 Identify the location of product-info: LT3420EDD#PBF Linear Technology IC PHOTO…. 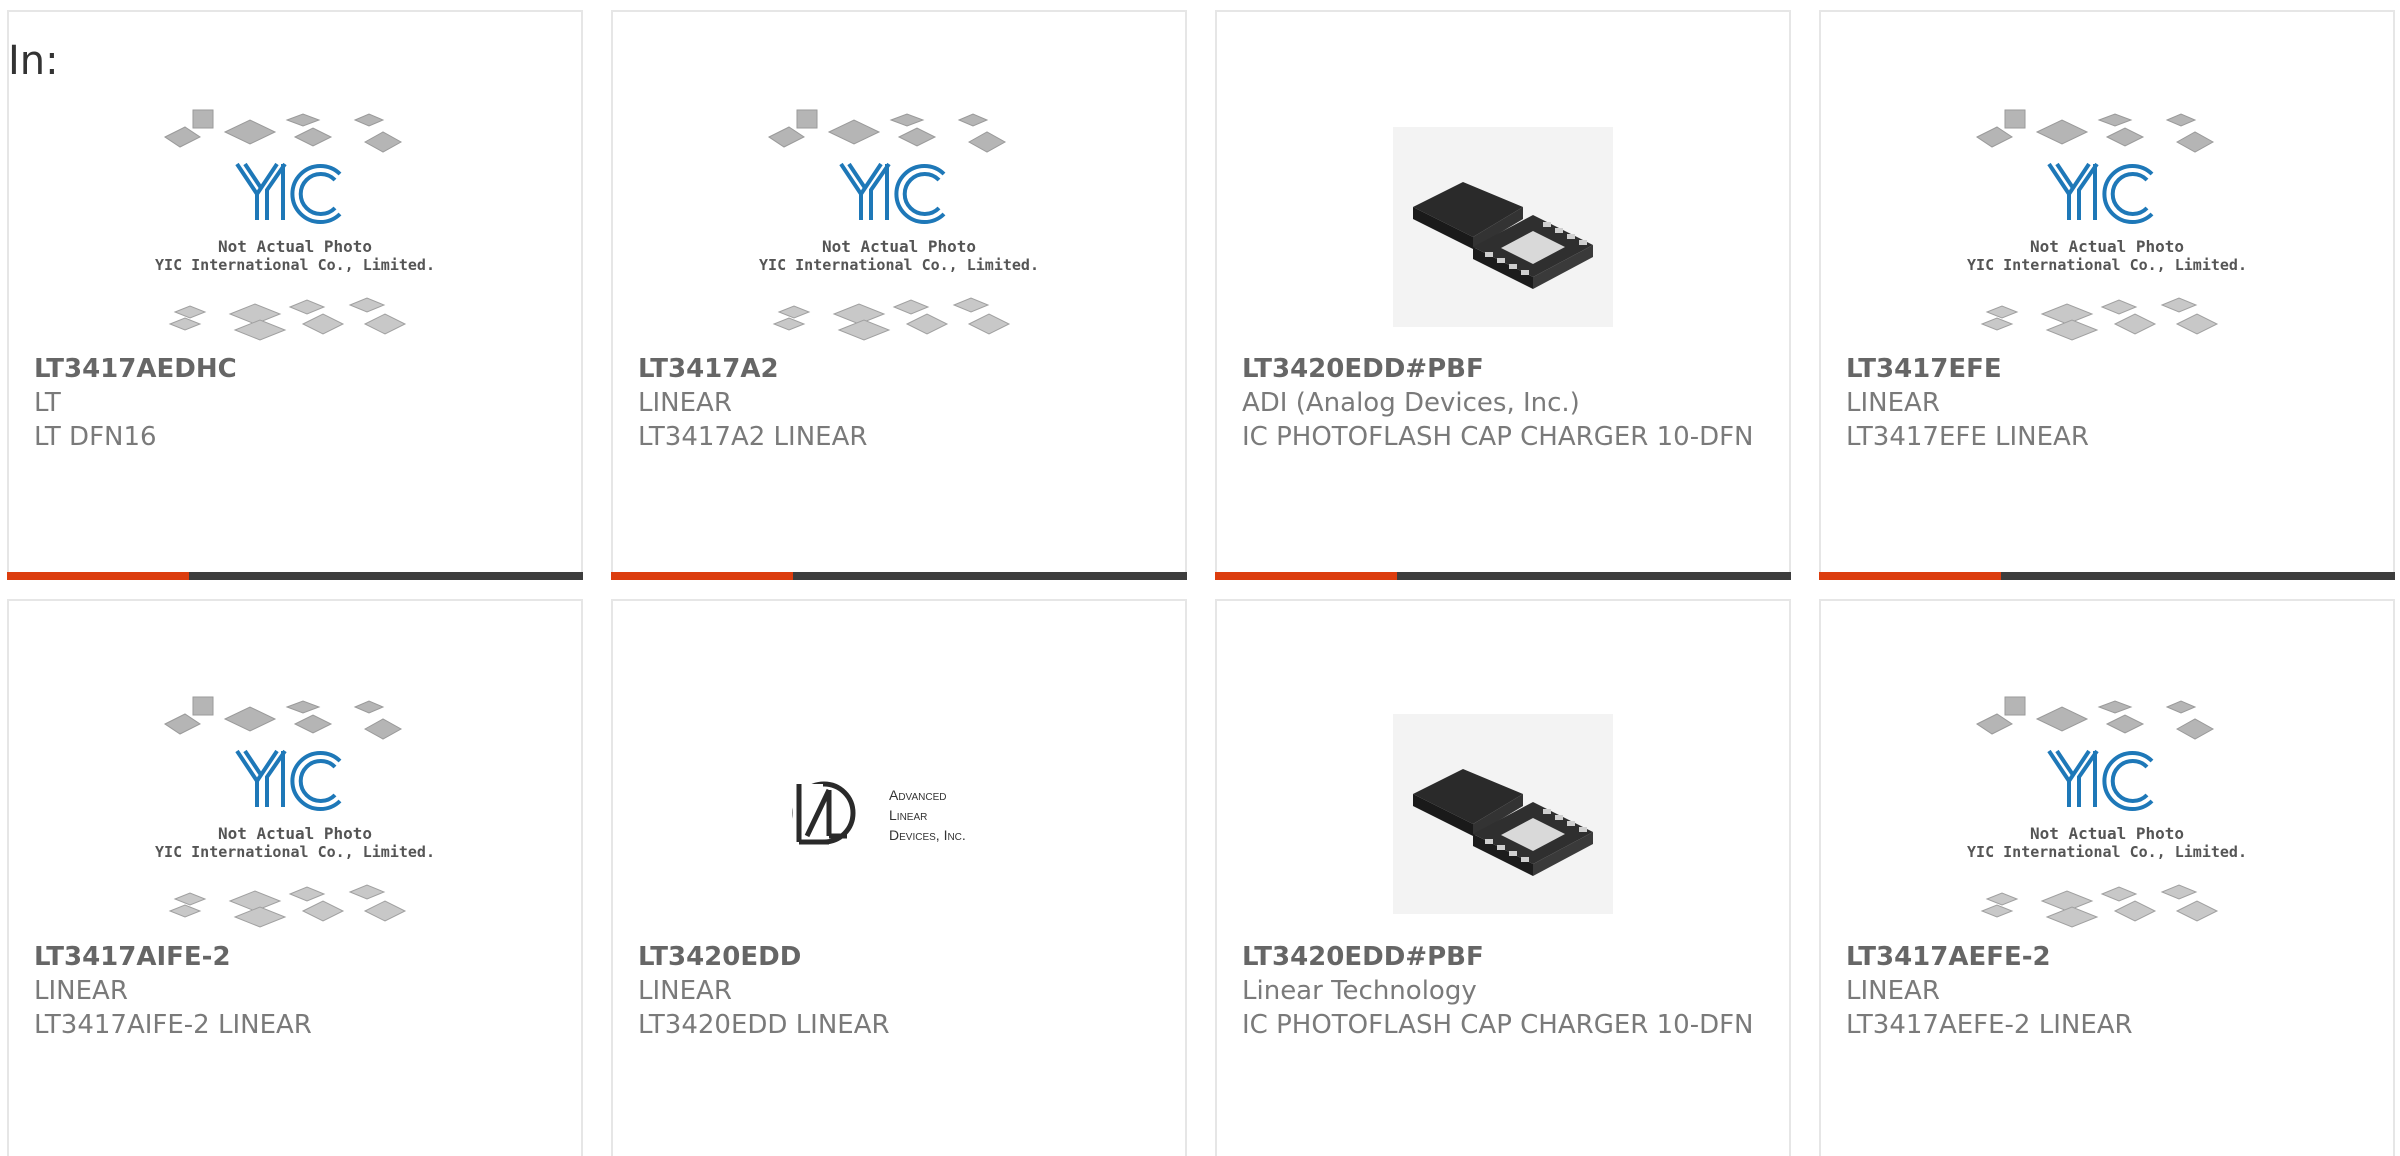
(1505, 991).